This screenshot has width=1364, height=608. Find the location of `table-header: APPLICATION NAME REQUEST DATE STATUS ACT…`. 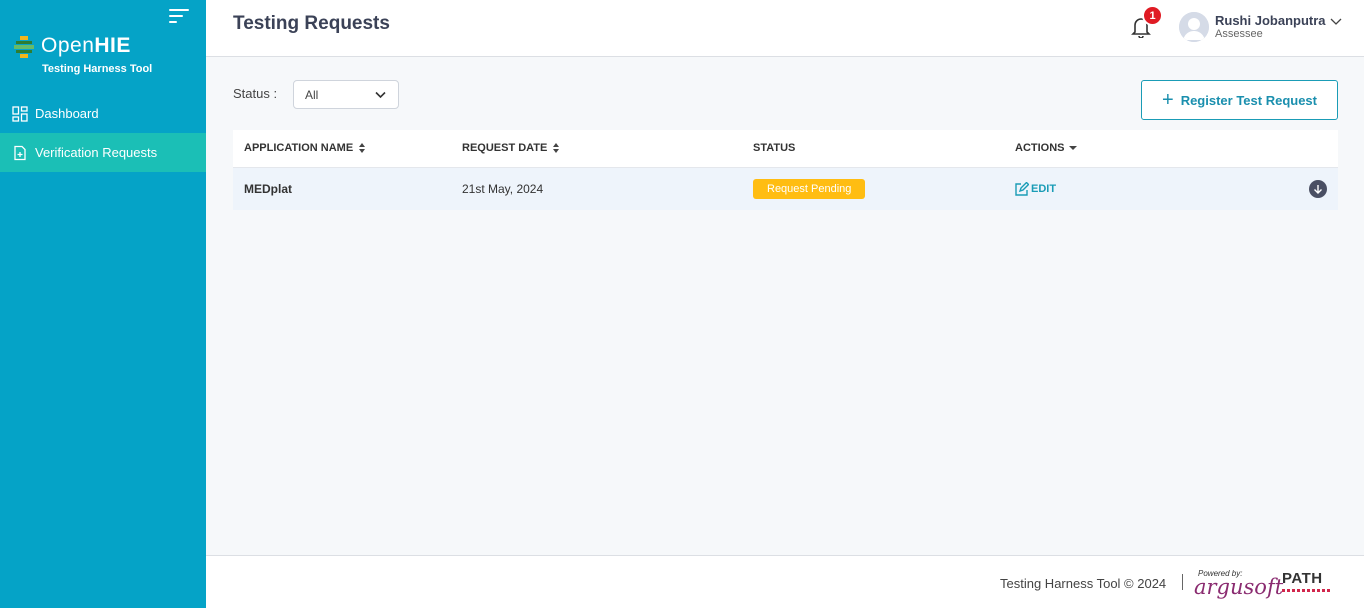

table-header: APPLICATION NAME REQUEST DATE STATUS ACT… is located at coordinates (785, 149).